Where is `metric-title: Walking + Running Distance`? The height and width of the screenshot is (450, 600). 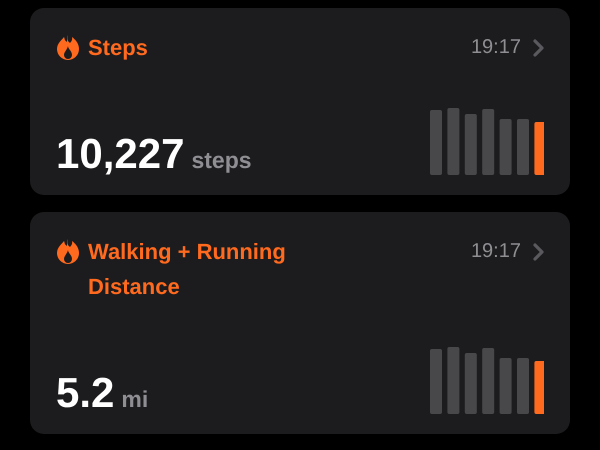
metric-title: Walking + Running Distance is located at coordinates (187, 269).